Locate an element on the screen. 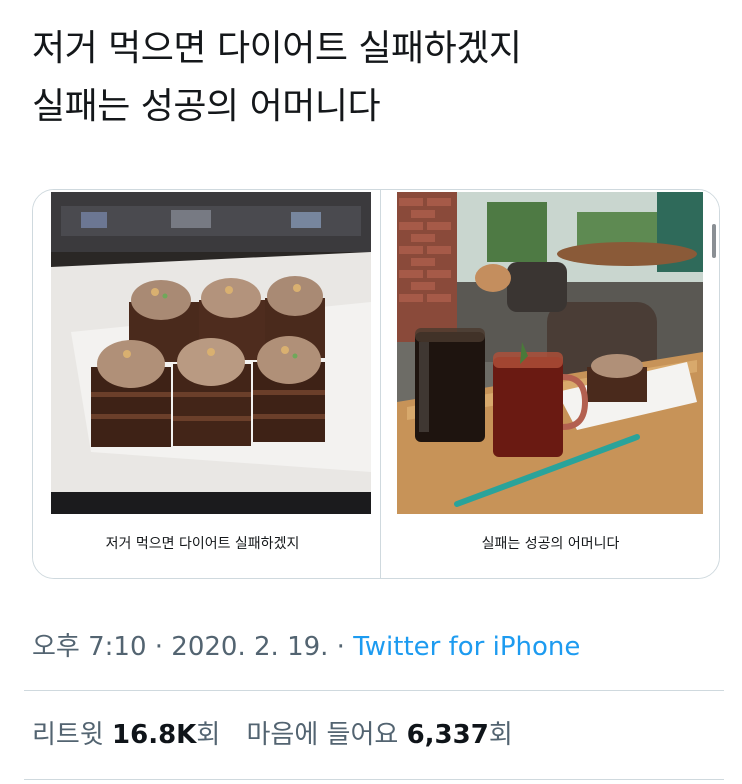 This screenshot has width=742, height=784. media-gap is located at coordinates (376, 384).